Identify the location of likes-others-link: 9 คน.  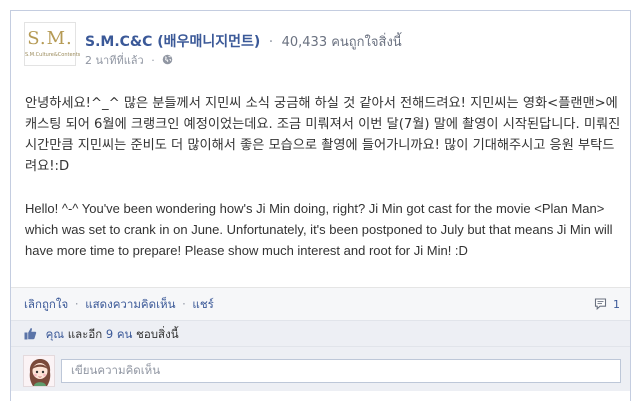
(119, 334).